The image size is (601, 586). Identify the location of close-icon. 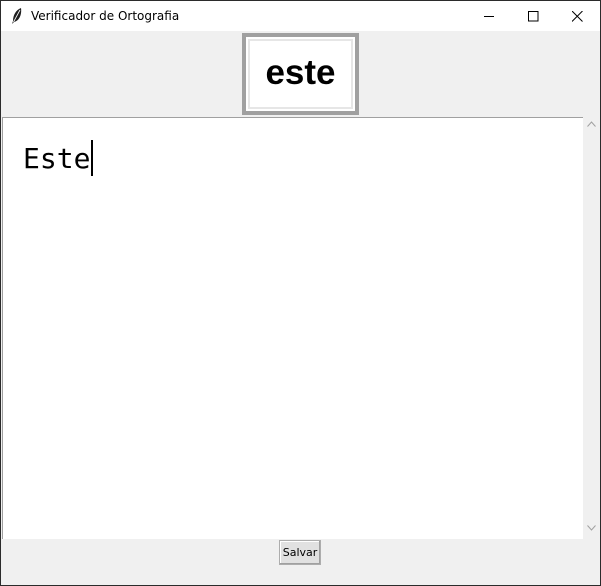
(577, 16).